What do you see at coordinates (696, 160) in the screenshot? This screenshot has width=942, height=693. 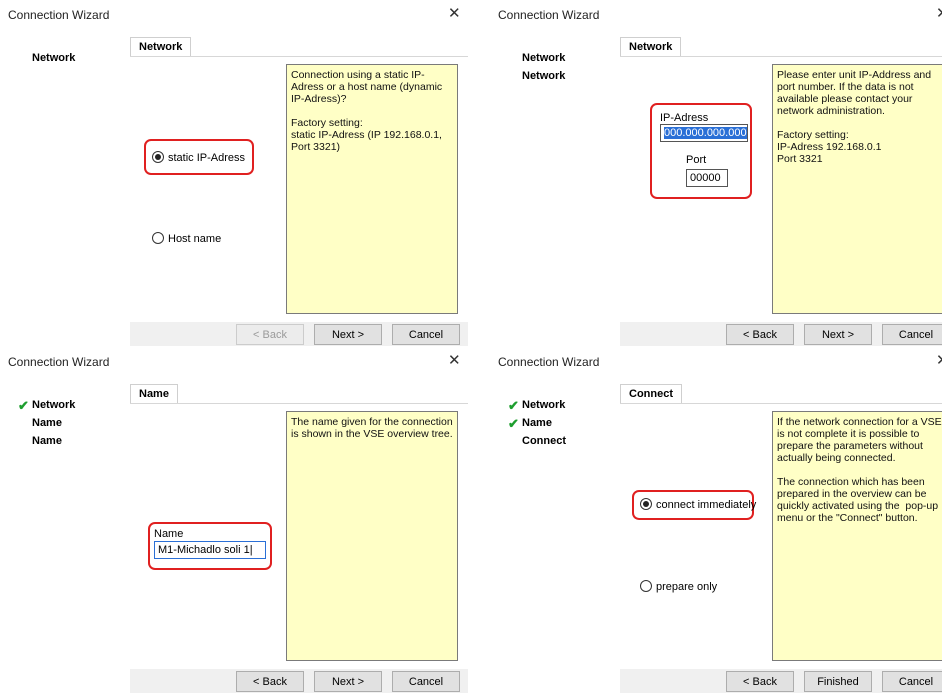 I see `port-label: Port` at bounding box center [696, 160].